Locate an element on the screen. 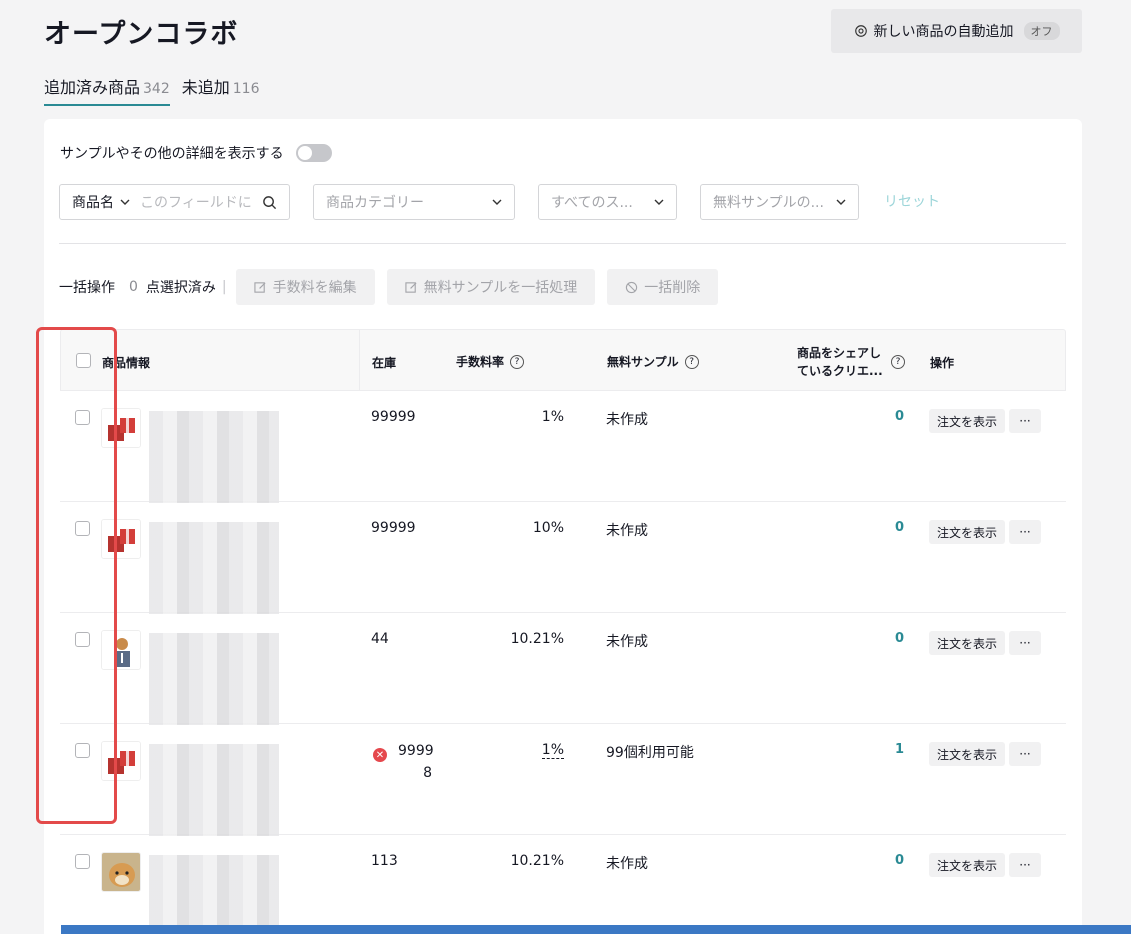  tab-added-products: 追加済み商品 342 is located at coordinates (107, 90).